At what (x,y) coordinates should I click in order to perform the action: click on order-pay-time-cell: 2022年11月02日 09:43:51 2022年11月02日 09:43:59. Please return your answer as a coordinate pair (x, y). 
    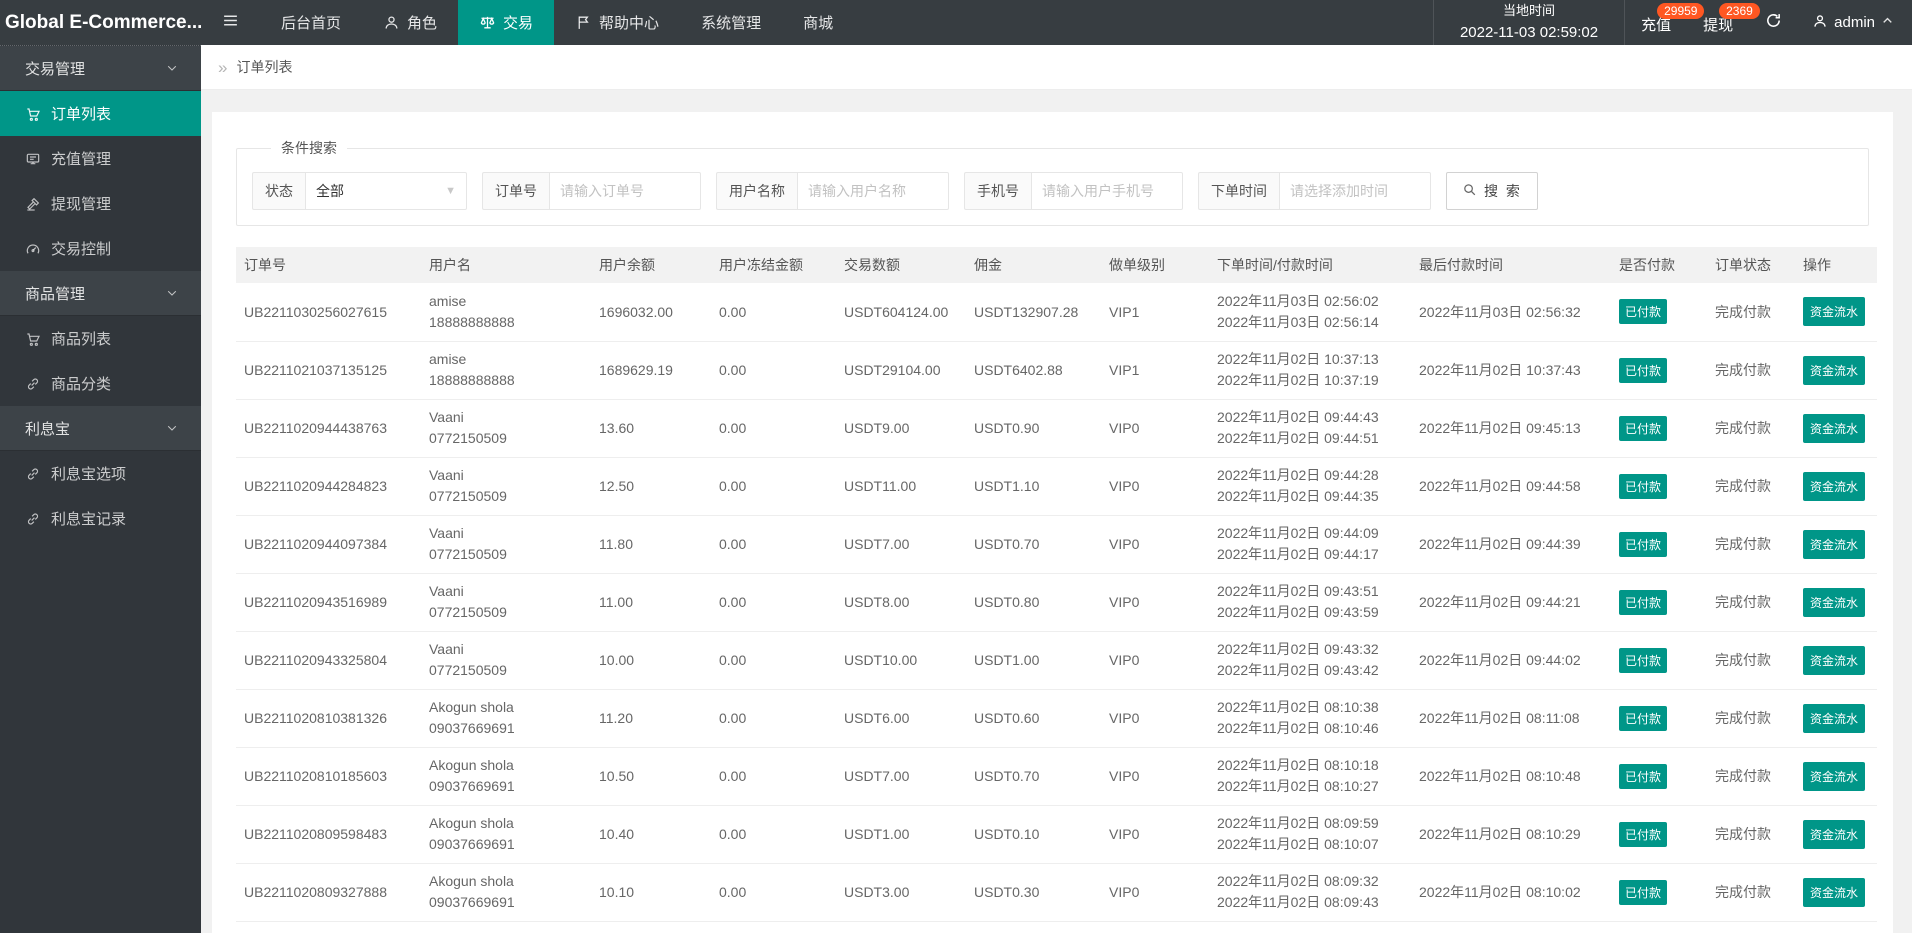
    Looking at the image, I should click on (1310, 602).